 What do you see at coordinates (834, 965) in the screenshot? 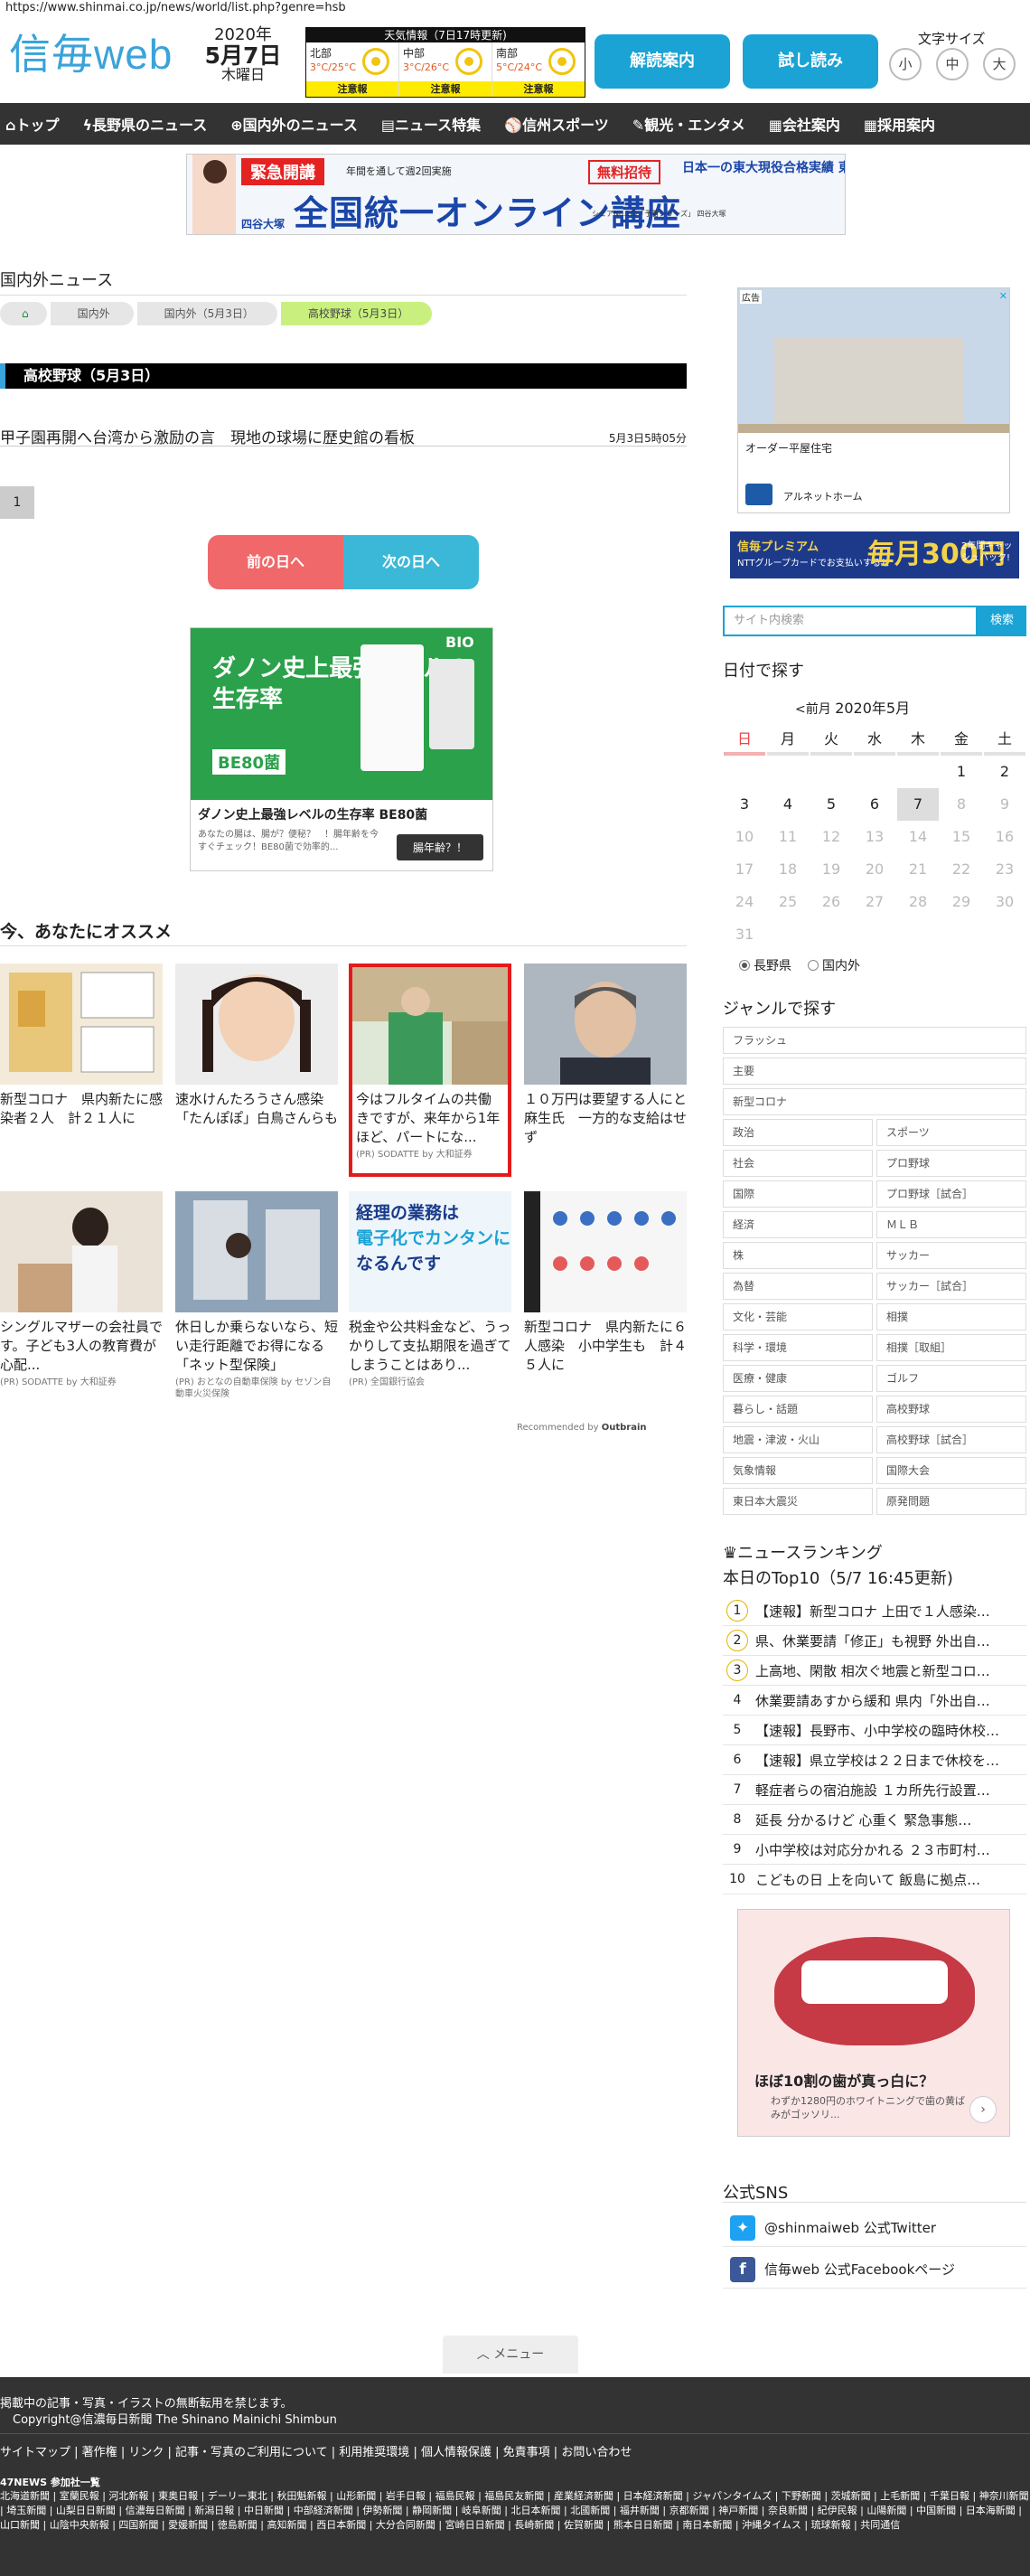
I see `radio-world: 国内外` at bounding box center [834, 965].